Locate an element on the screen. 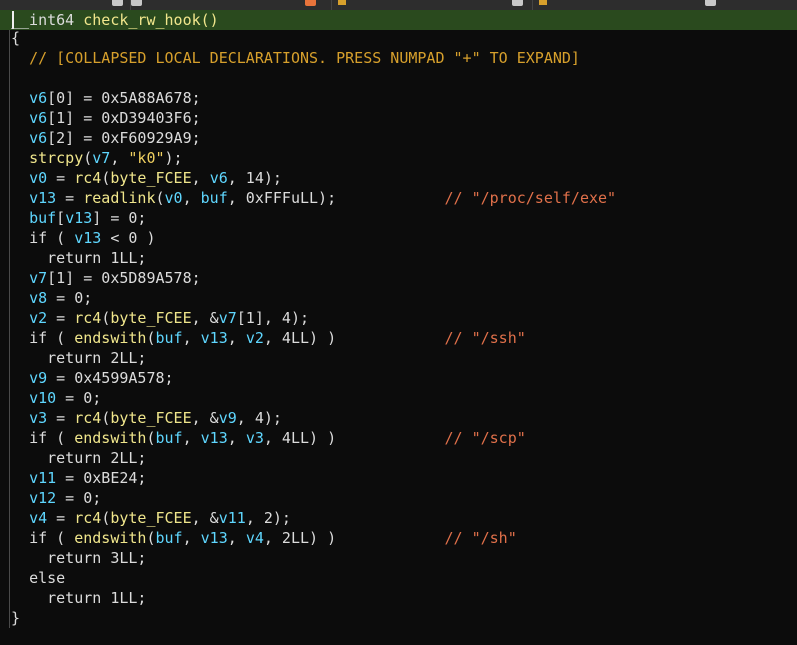 This screenshot has width=797, height=645. code-line: v7[1] = 0x5D89A578; is located at coordinates (398, 278).